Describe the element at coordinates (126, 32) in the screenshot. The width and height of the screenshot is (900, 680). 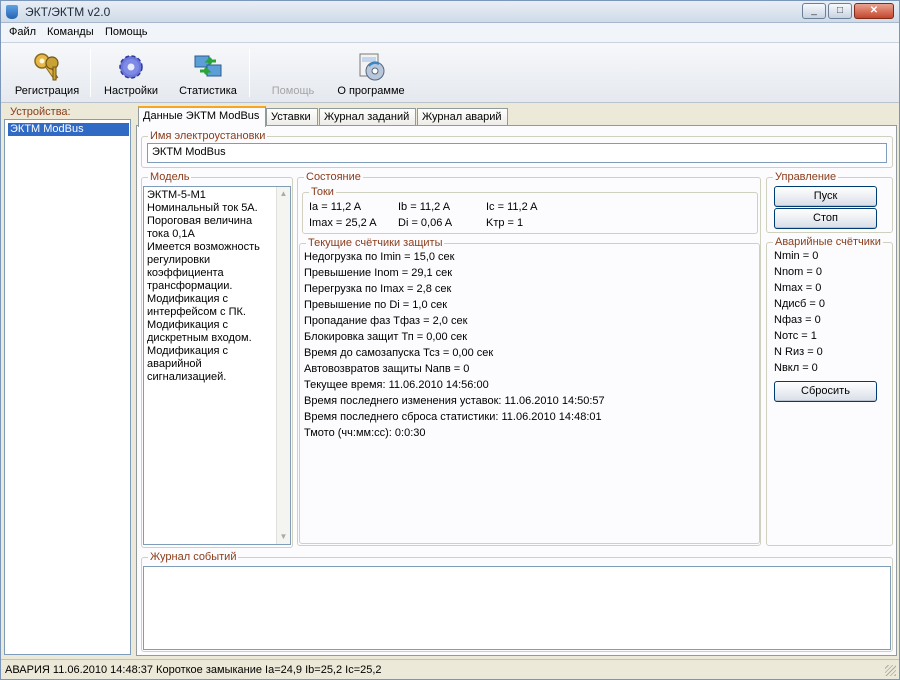
I see `menu-help: Помощь` at that location.